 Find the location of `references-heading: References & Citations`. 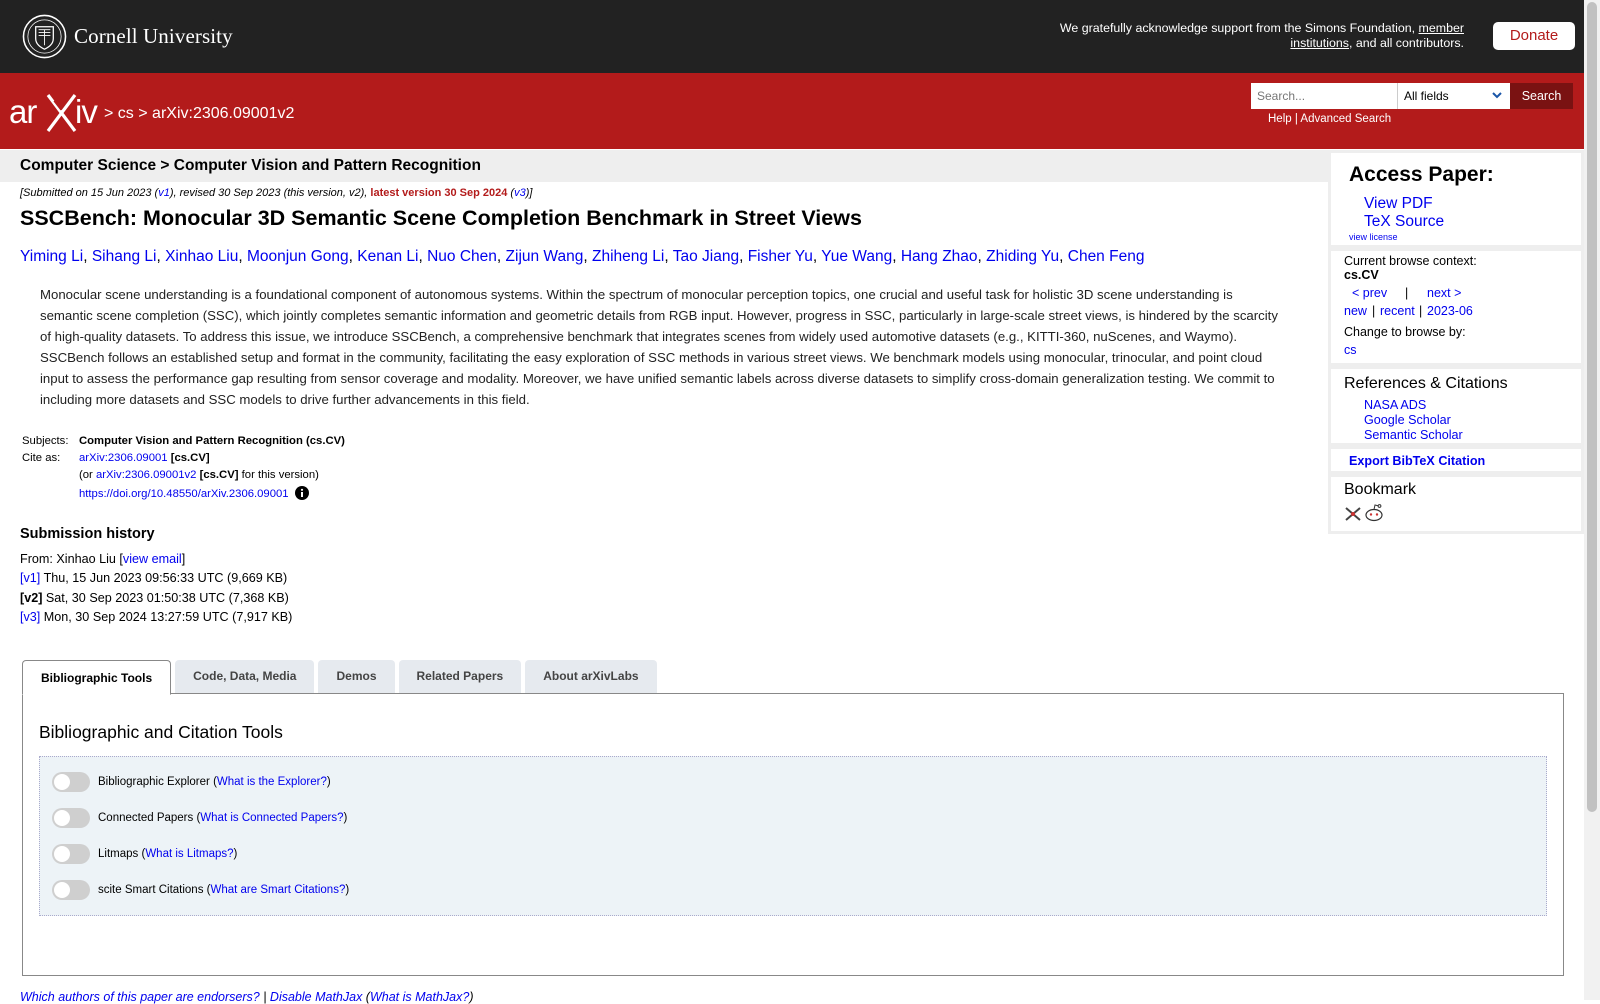

references-heading: References & Citations is located at coordinates (1426, 383).